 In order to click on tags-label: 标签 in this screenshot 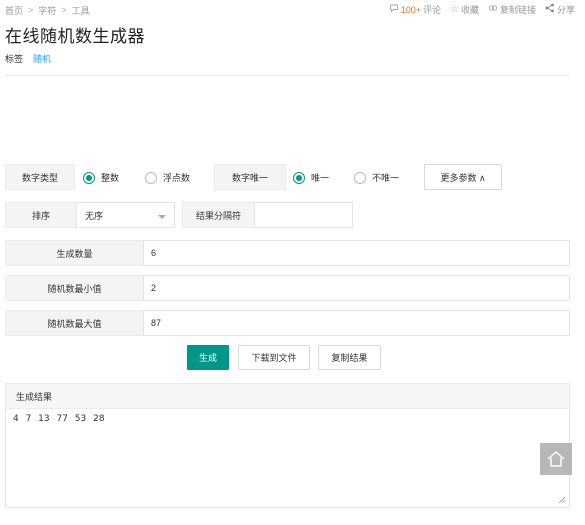, I will do `click(14, 59)`.